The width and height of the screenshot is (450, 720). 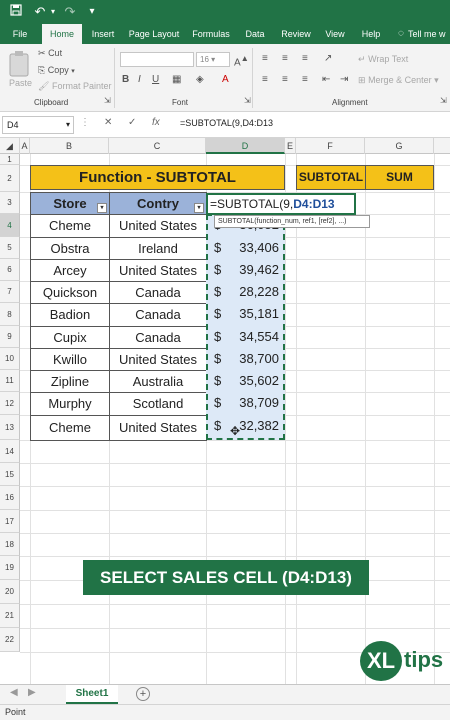 I want to click on header-country: Contry ▾, so click(x=158, y=203).